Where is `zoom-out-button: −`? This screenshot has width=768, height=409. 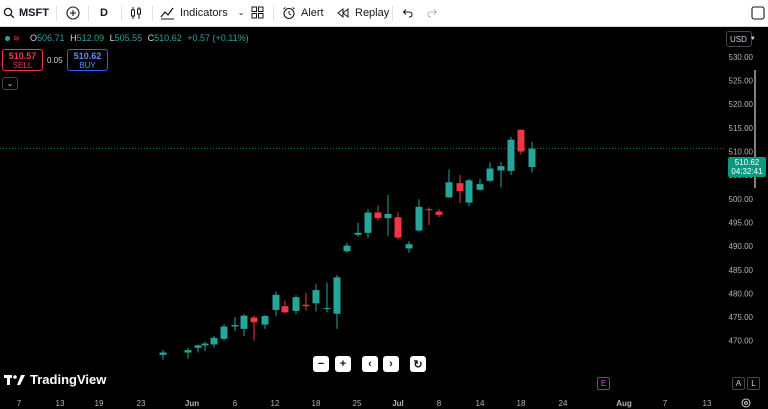 zoom-out-button: − is located at coordinates (321, 364).